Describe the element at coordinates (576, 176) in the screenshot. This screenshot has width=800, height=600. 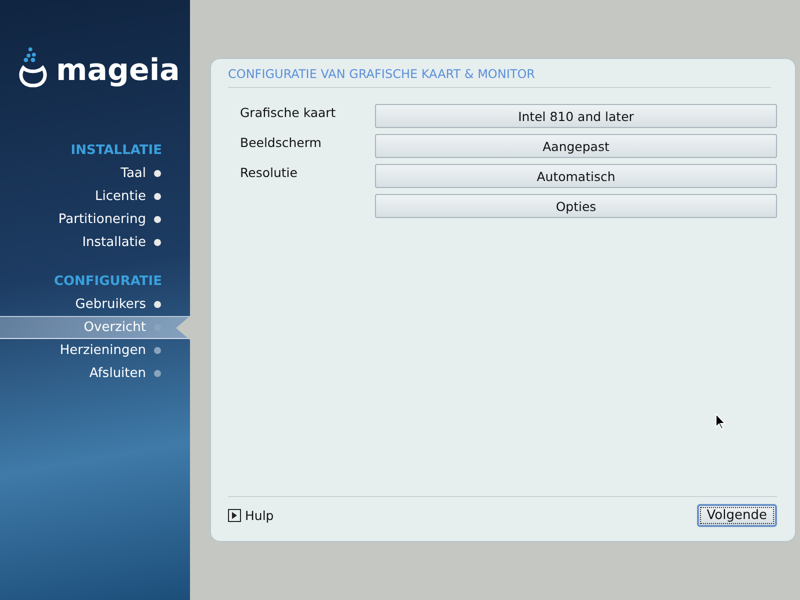
I see `value-button: Automatisch` at that location.